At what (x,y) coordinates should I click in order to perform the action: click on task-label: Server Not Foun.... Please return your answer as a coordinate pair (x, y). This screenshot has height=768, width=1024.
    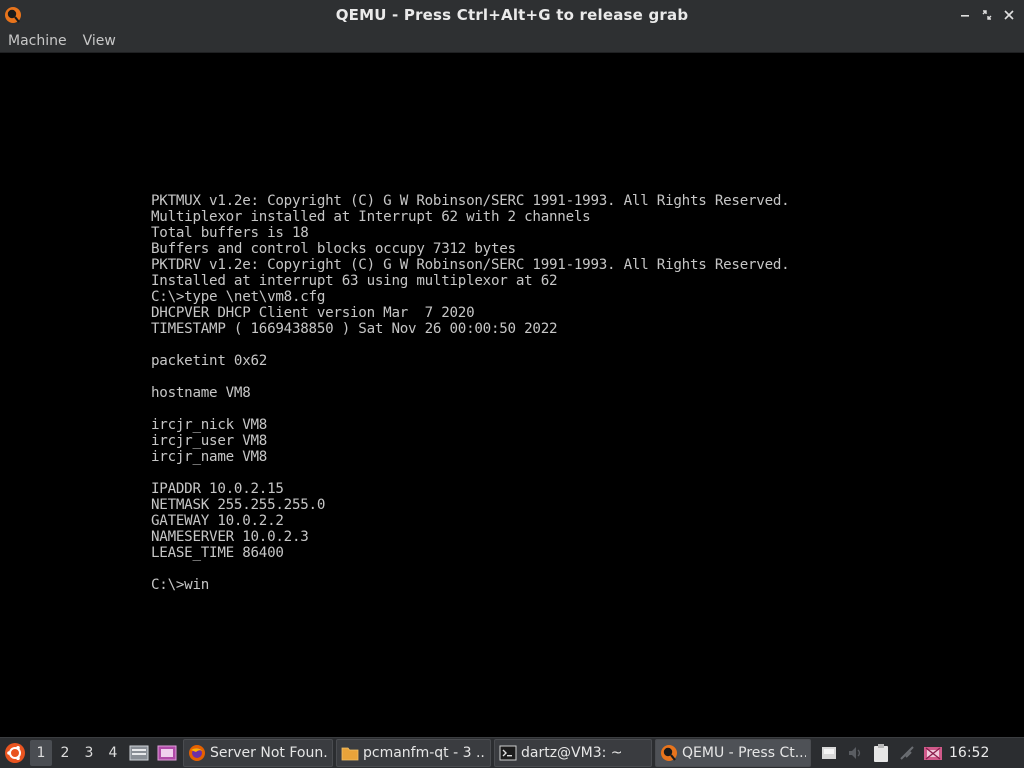
    Looking at the image, I should click on (269, 753).